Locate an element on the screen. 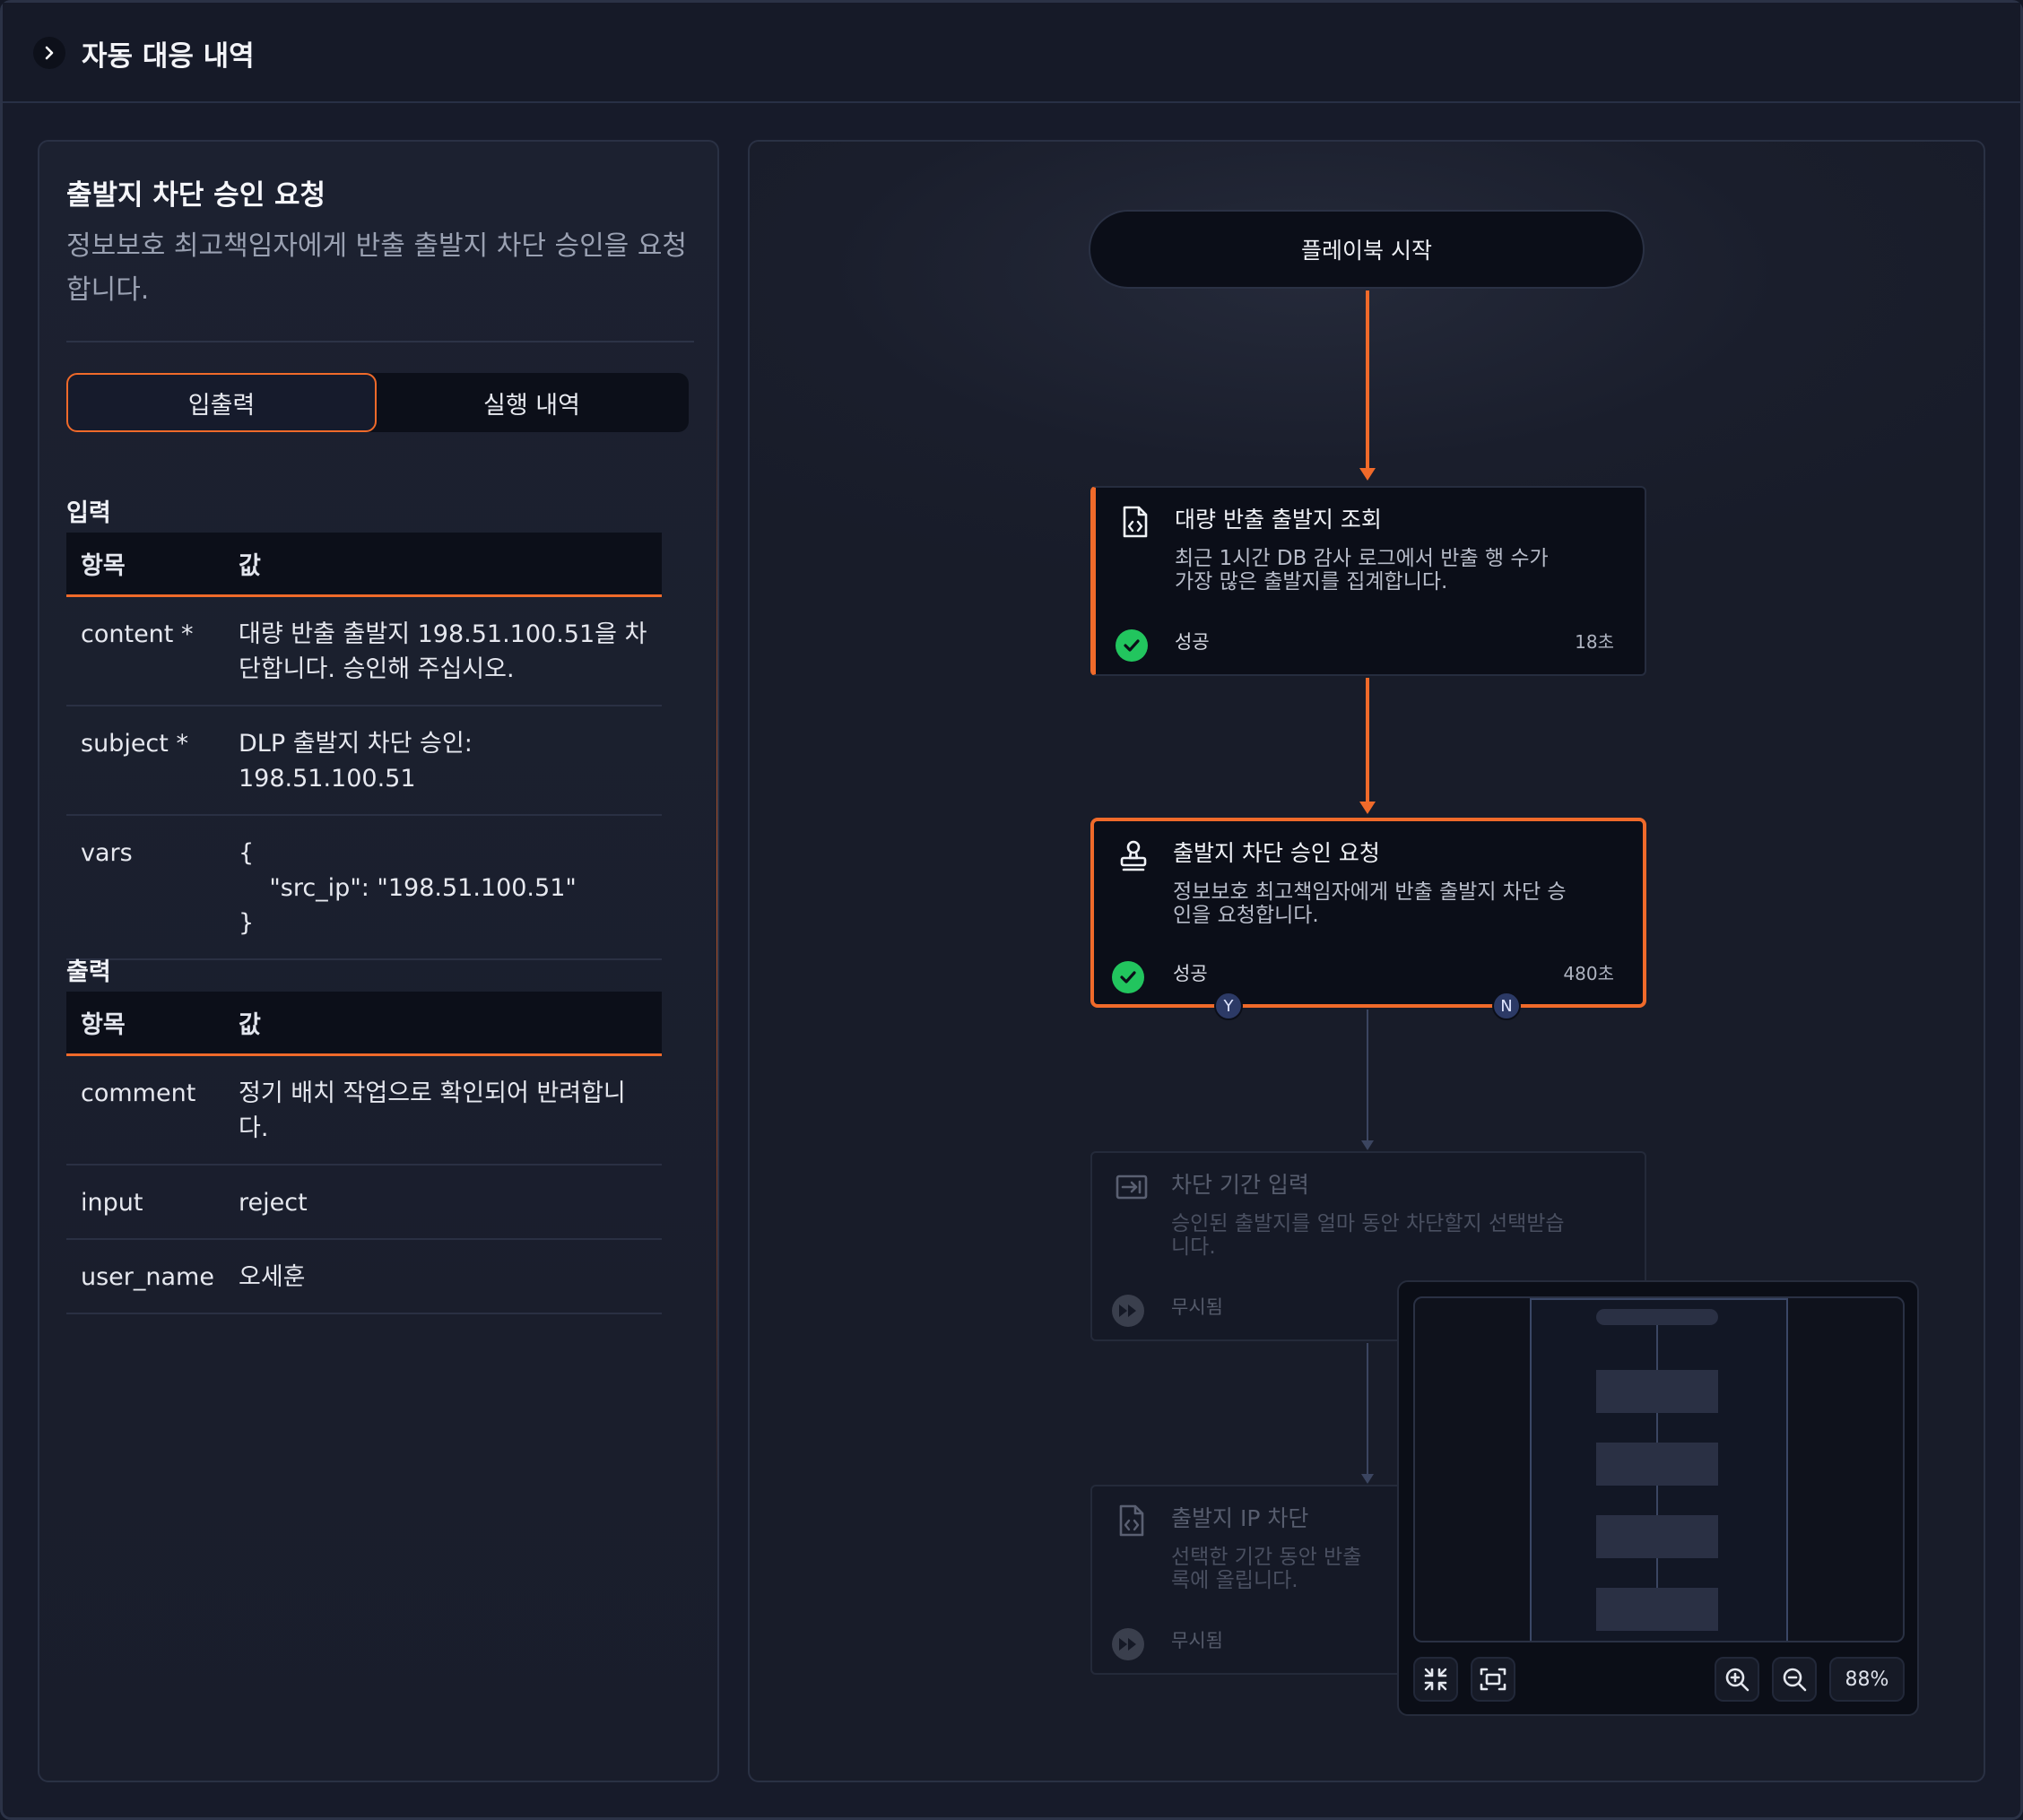 This screenshot has height=1820, width=2023. input-icon is located at coordinates (1132, 1187).